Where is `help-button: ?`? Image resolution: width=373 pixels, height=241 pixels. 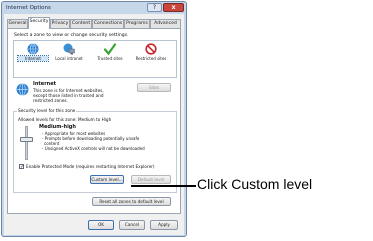 help-button: ? is located at coordinates (154, 7).